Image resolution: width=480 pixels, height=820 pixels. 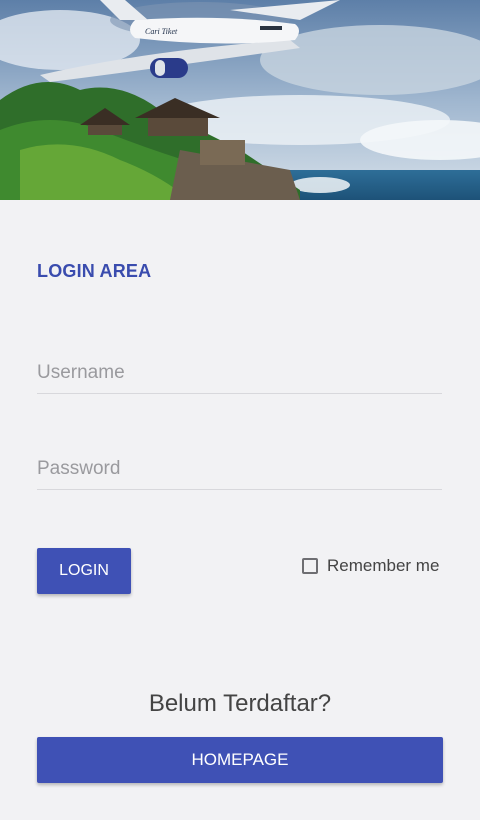 What do you see at coordinates (161, 31) in the screenshot?
I see `plane-livery-text: Cari Tiket` at bounding box center [161, 31].